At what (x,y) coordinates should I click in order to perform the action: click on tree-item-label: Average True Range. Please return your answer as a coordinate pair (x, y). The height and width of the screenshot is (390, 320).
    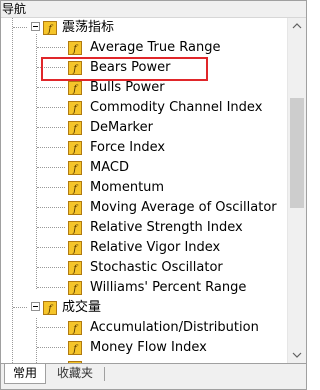
    Looking at the image, I should click on (155, 47).